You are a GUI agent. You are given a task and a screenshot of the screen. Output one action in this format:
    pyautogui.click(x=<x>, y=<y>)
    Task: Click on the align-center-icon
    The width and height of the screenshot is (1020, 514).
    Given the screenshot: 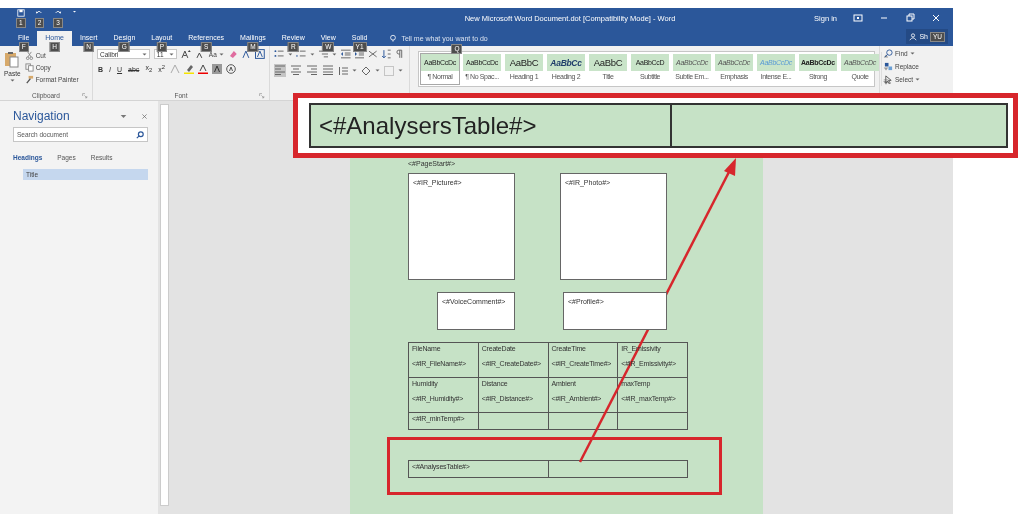 What is the action you would take?
    pyautogui.click(x=296, y=70)
    